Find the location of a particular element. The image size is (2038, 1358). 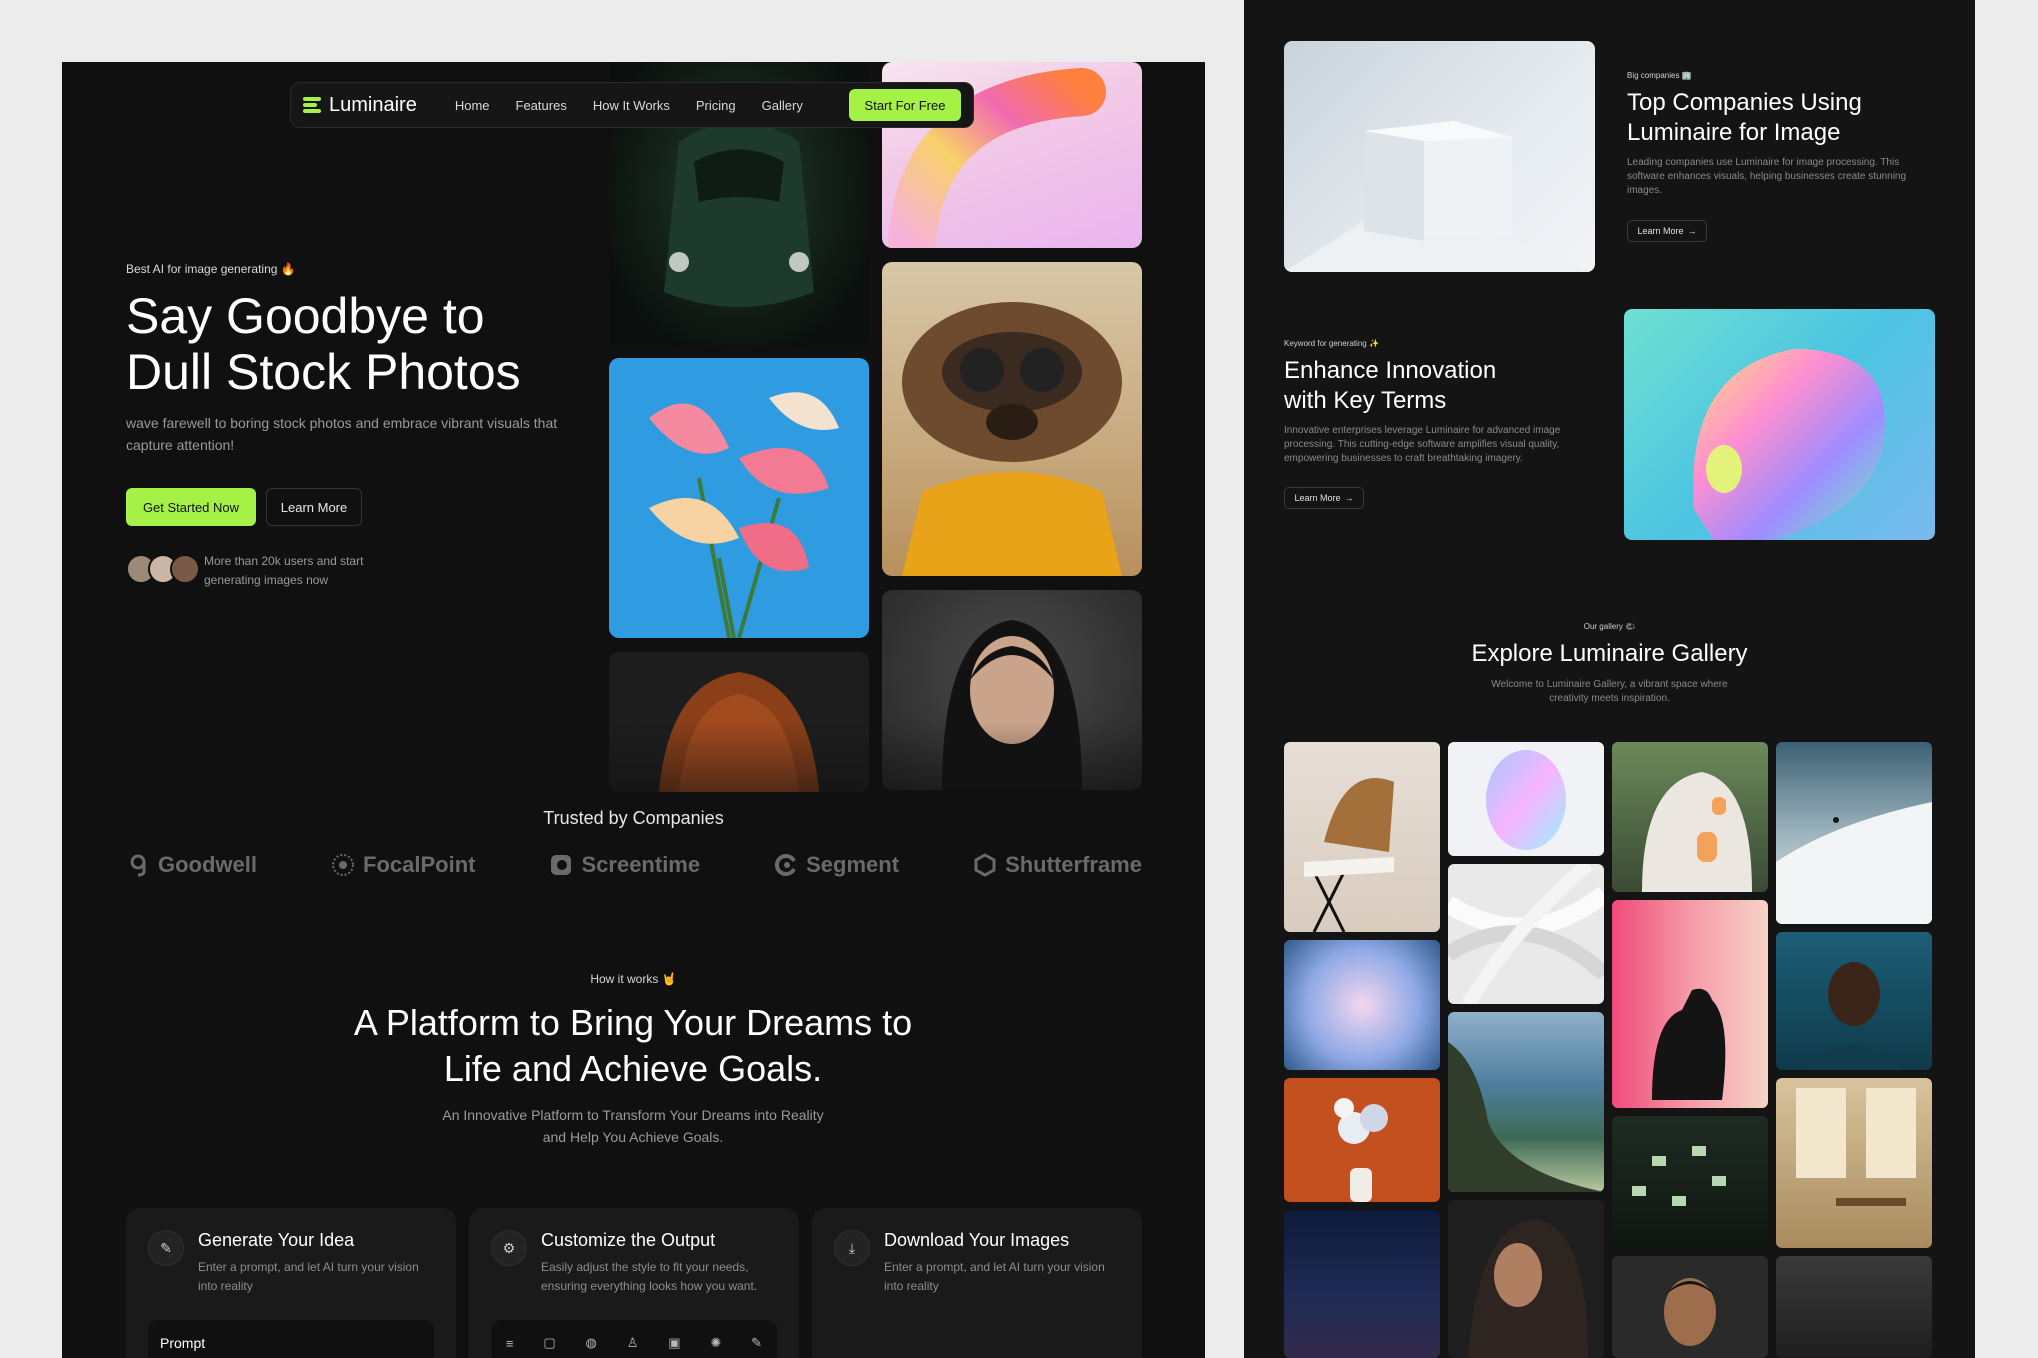

companies-learn-more-button: Learn More → is located at coordinates (1667, 231).